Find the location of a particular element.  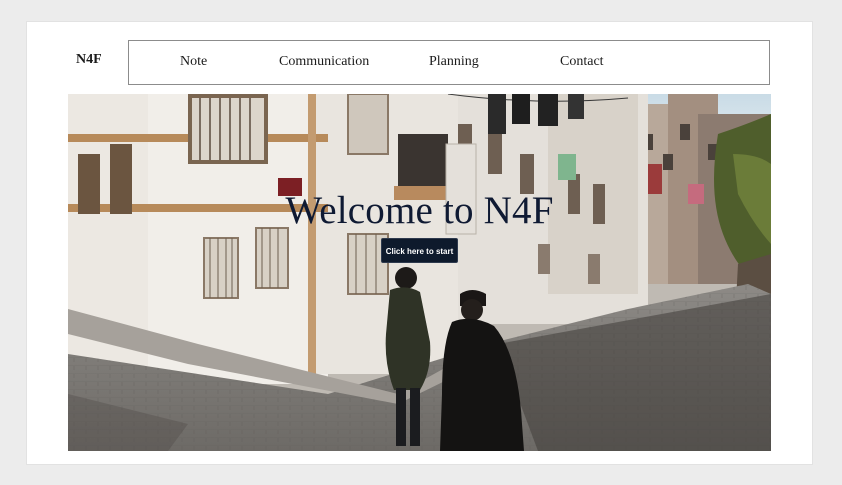

start-button: Click here to start is located at coordinates (419, 250).